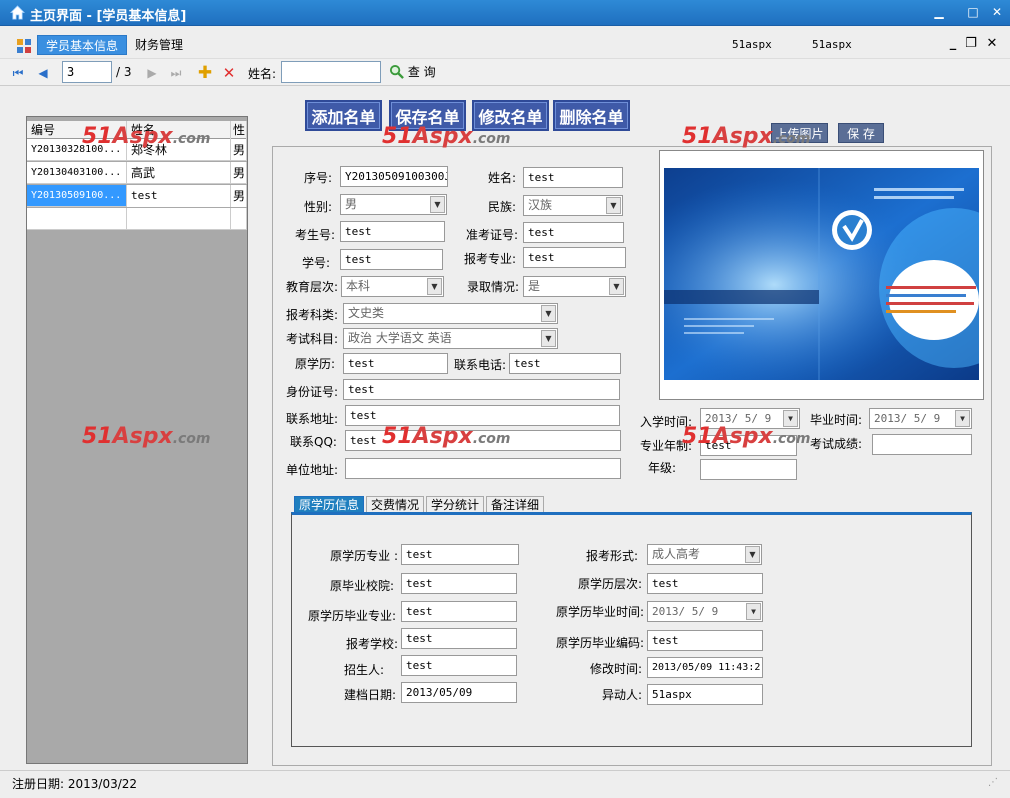  Describe the element at coordinates (748, 469) in the screenshot. I see `grade-field` at that location.